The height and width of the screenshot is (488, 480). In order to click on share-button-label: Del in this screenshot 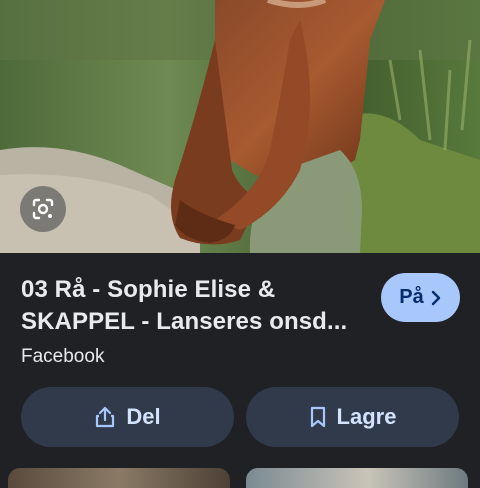, I will do `click(143, 416)`.